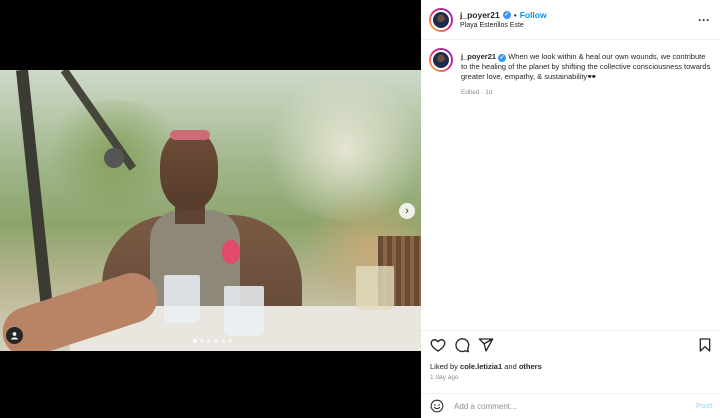 The height and width of the screenshot is (418, 720). Describe the element at coordinates (190, 135) in the screenshot. I see `person-sunglasses` at that location.